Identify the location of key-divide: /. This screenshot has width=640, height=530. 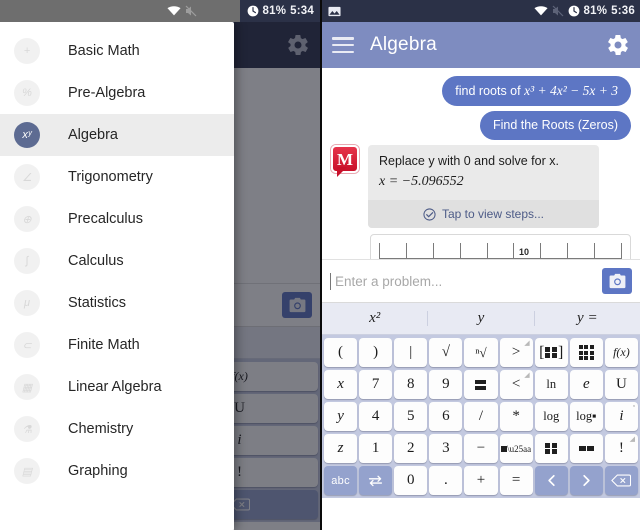
(481, 416).